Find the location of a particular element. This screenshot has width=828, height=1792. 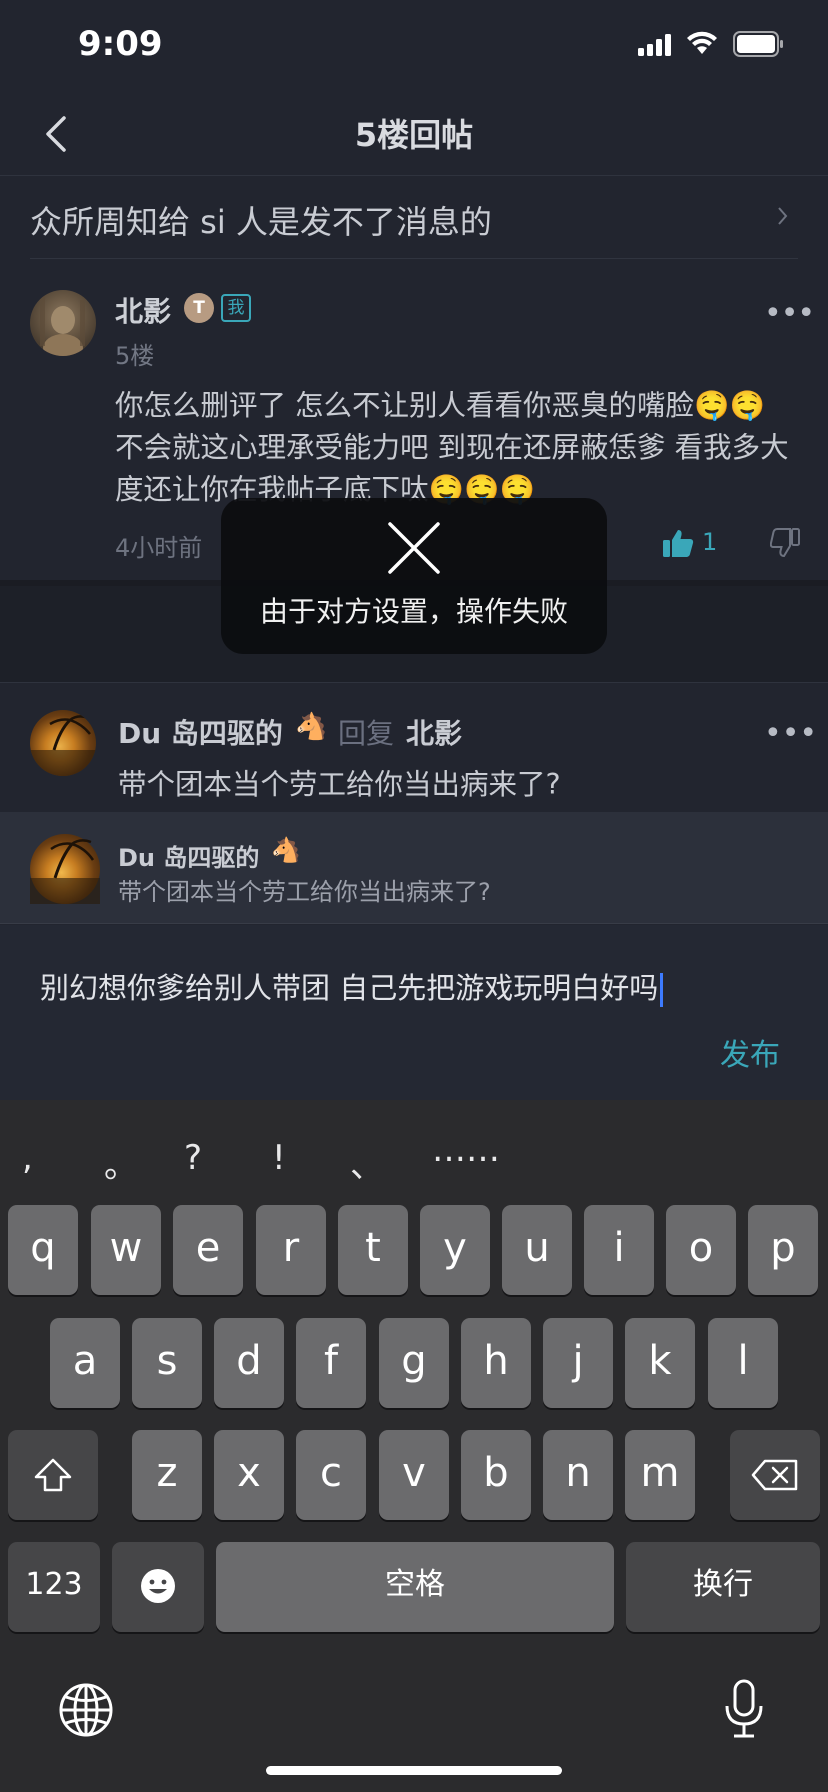

quoted-author-name: Du 岛四驱的 is located at coordinates (189, 858).